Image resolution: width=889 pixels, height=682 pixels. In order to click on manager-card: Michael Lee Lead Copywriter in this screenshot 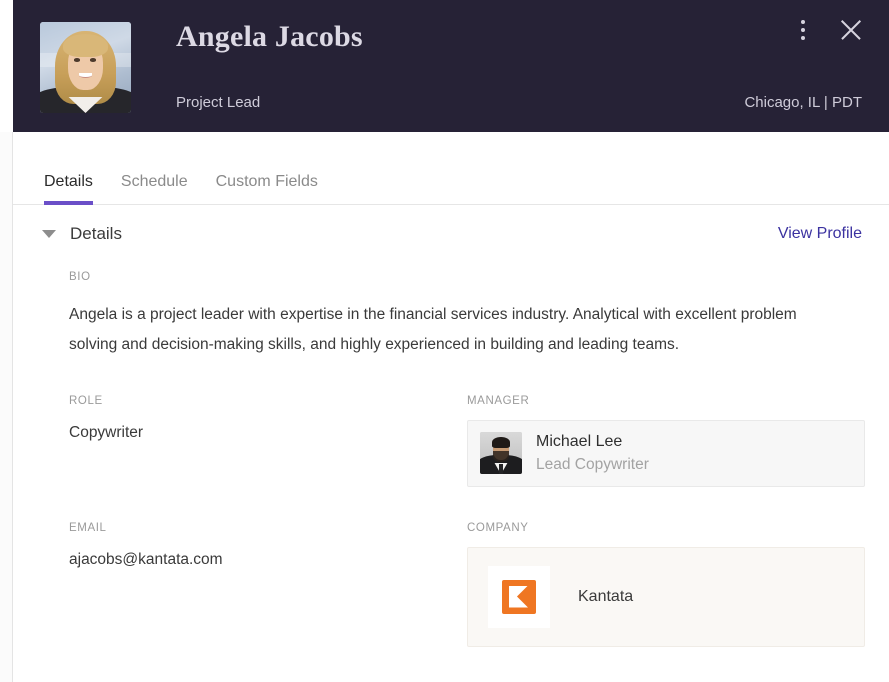, I will do `click(666, 453)`.